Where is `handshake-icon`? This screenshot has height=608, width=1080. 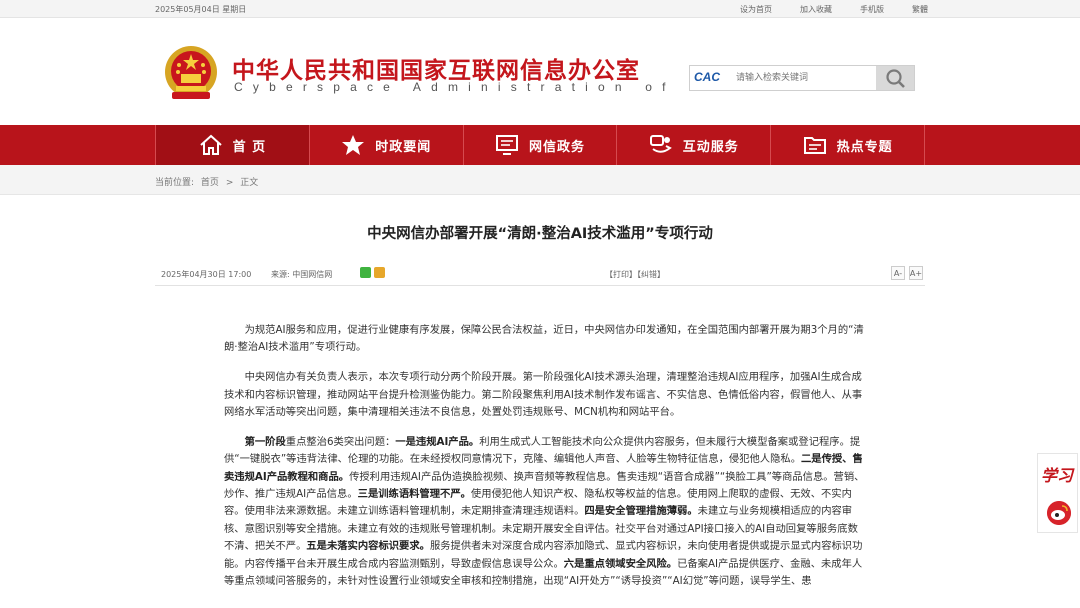
handshake-icon is located at coordinates (660, 144).